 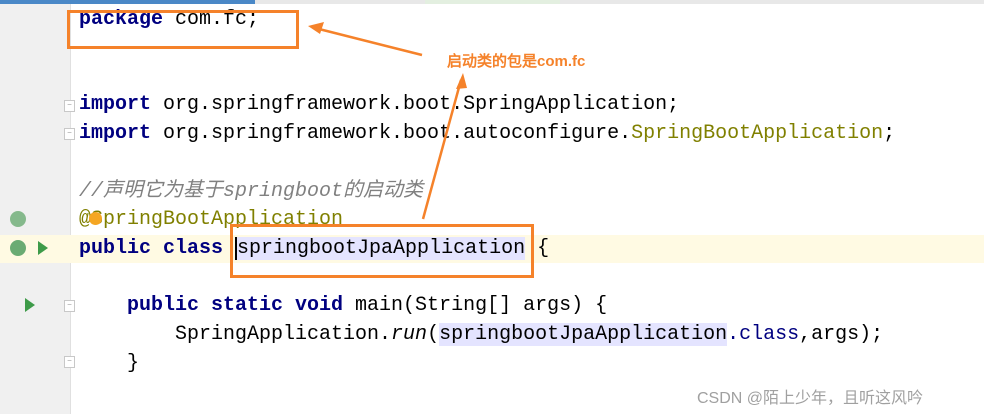 What do you see at coordinates (516, 61) in the screenshot?
I see `annotation-note: 启动类的包是com.fc` at bounding box center [516, 61].